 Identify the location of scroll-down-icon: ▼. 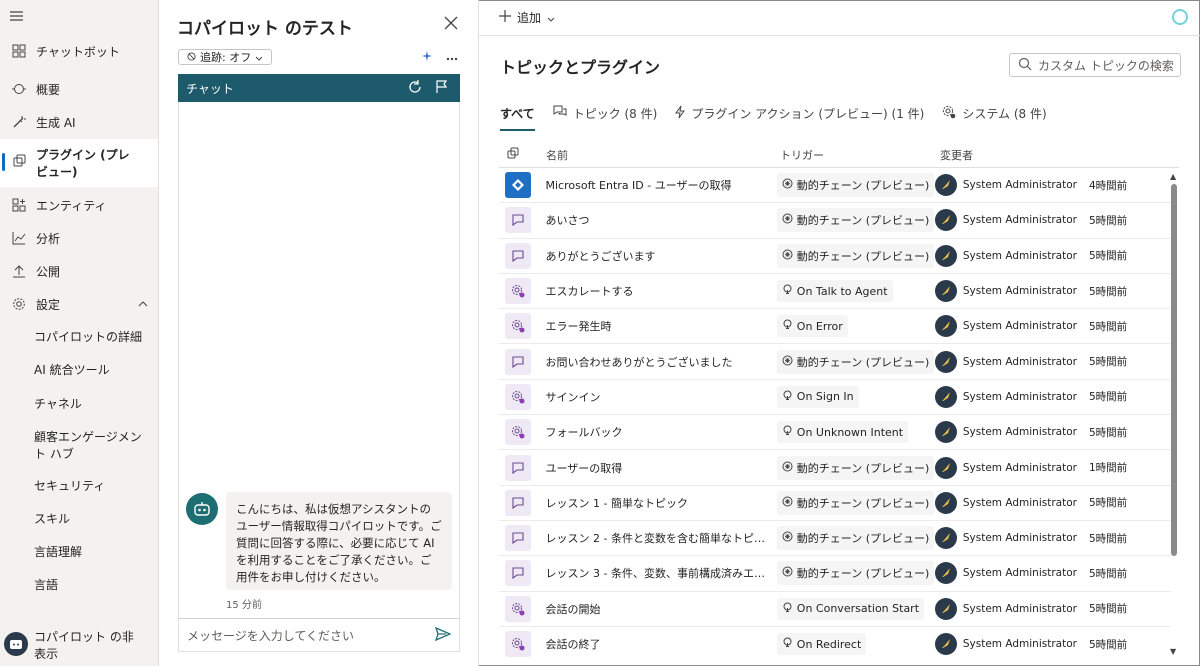
(1173, 651).